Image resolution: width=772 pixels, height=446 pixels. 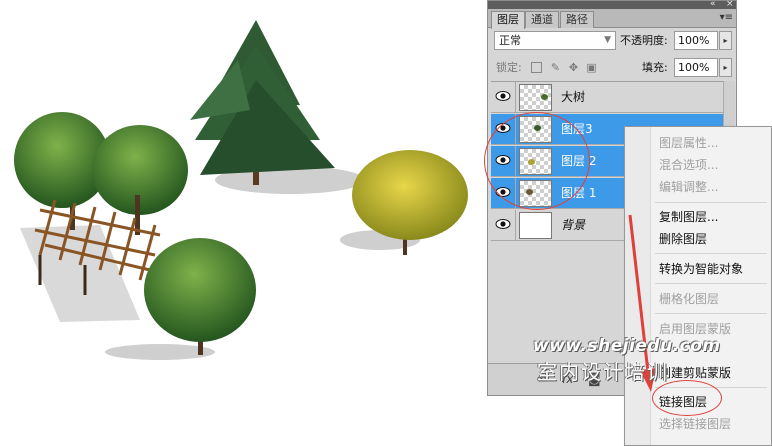 What do you see at coordinates (695, 329) in the screenshot?
I see `menu-item-enable-layer-mask: 启用图层蒙版` at bounding box center [695, 329].